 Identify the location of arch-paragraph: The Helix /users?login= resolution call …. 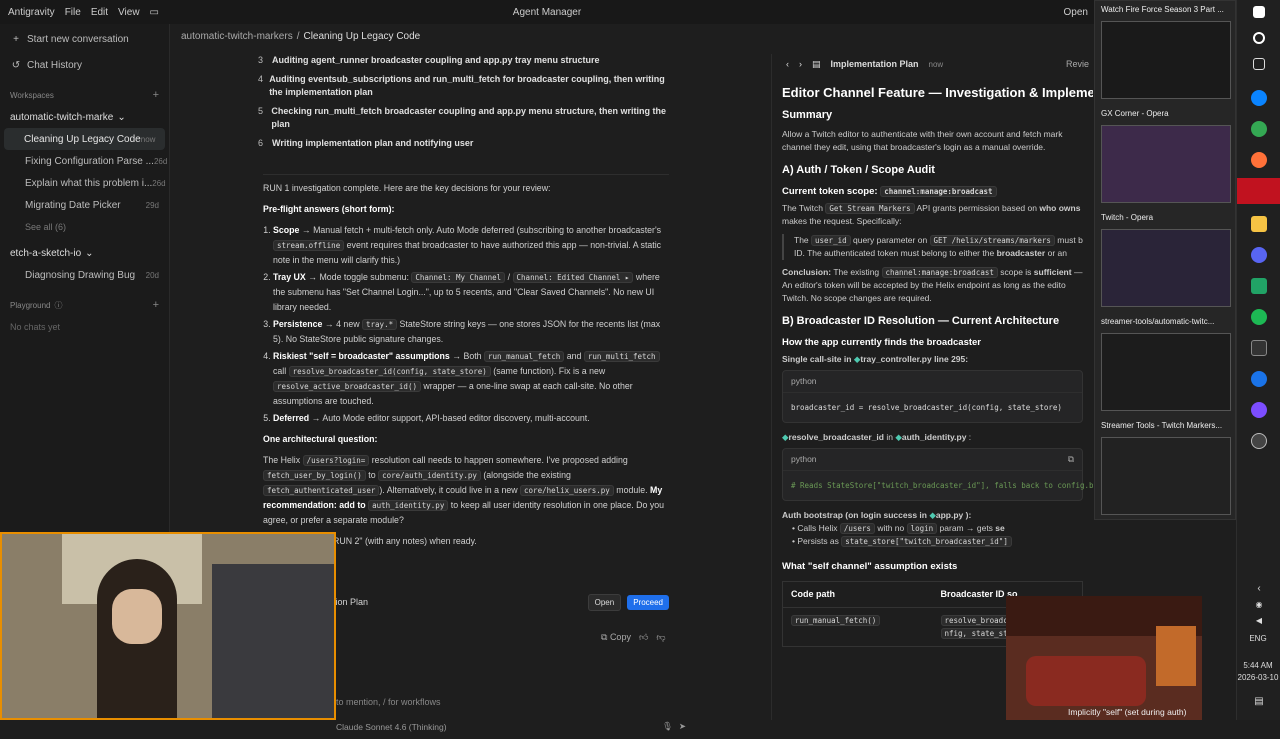
(463, 490).